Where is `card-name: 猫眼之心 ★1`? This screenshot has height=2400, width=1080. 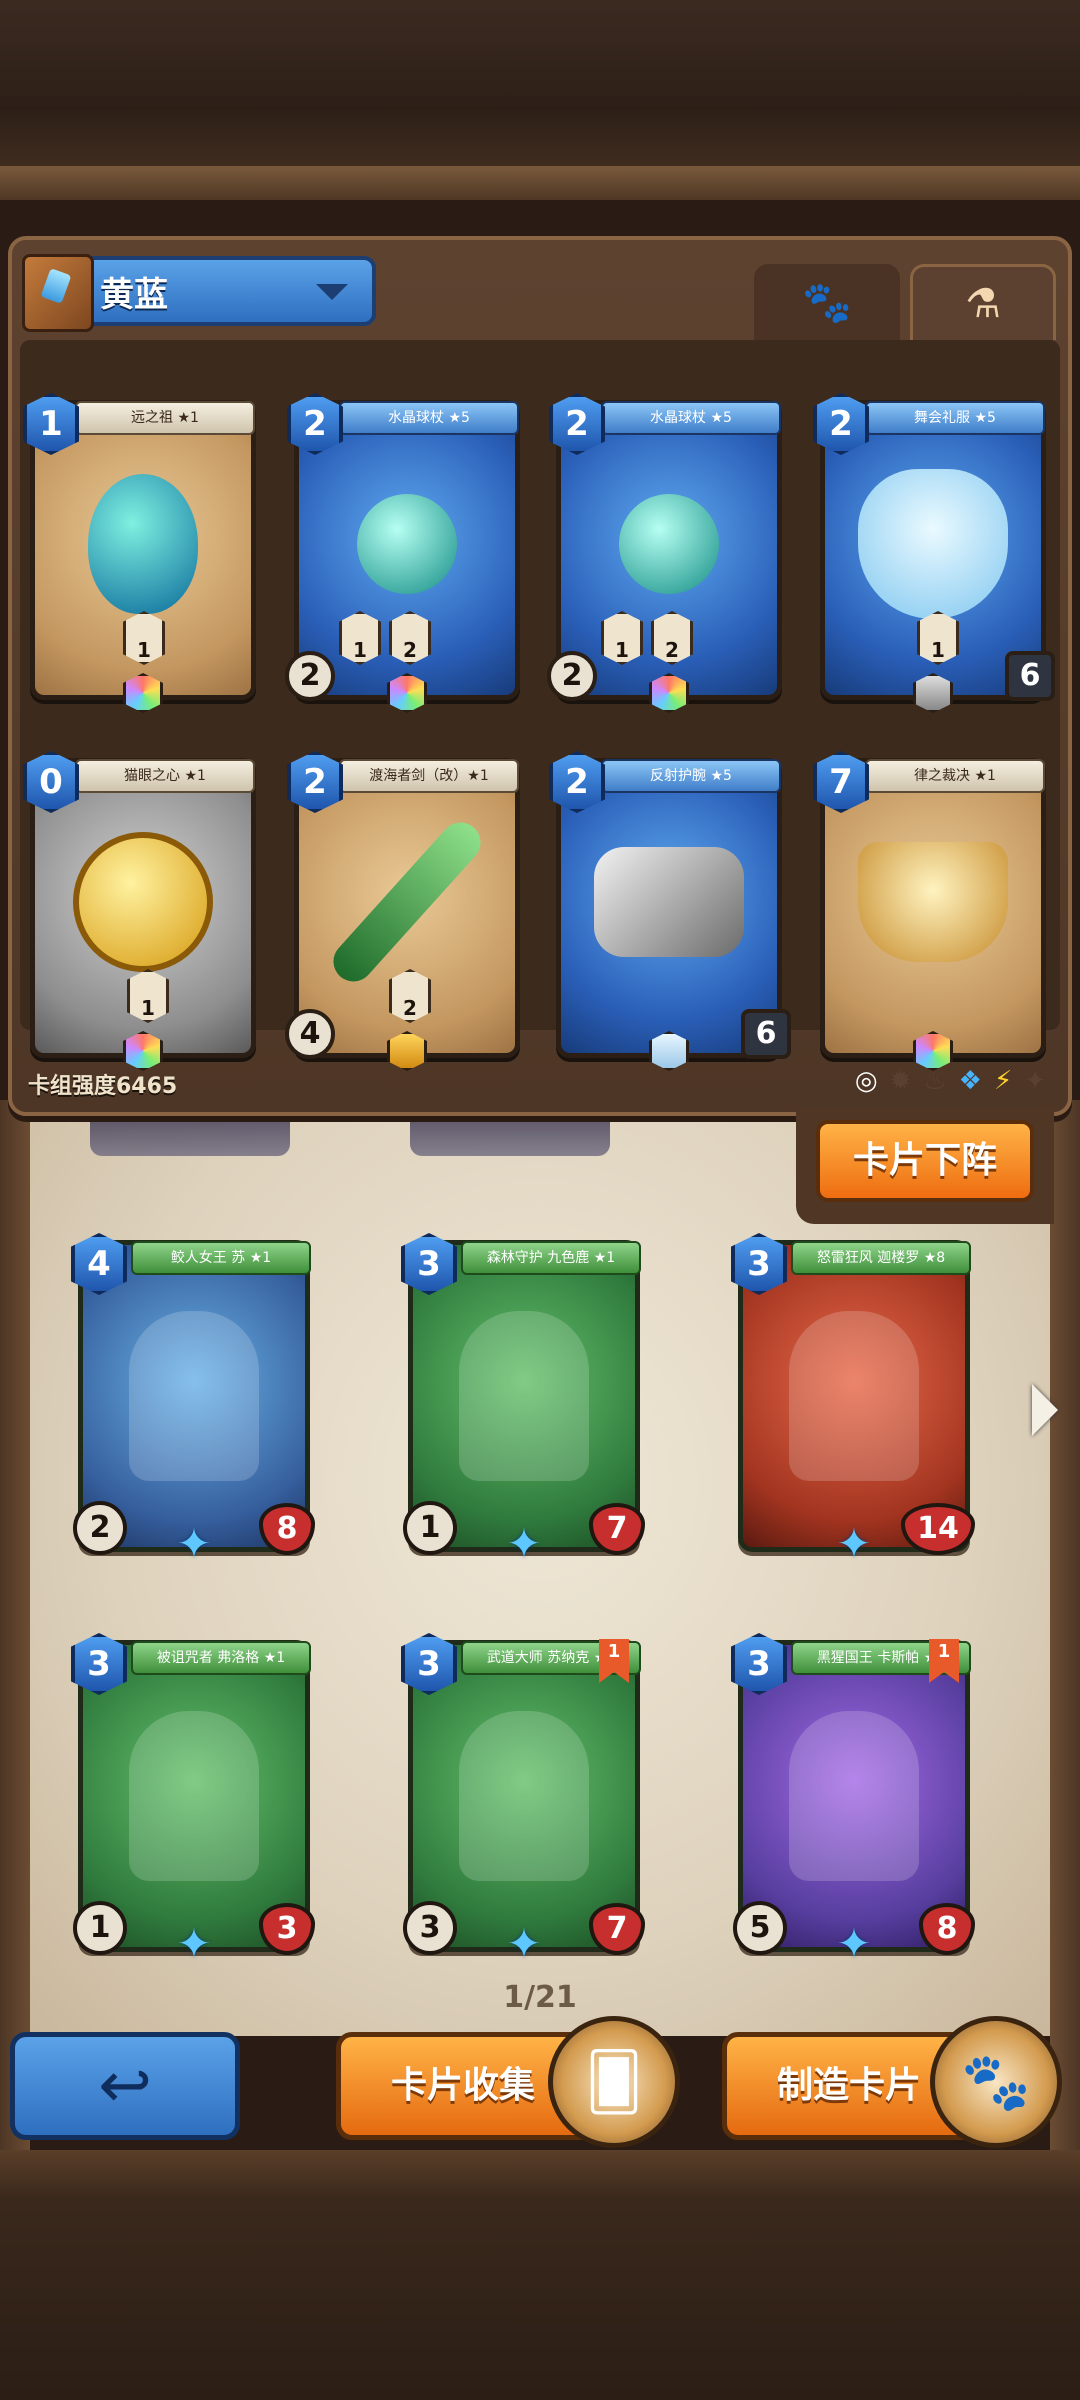 card-name: 猫眼之心 ★1 is located at coordinates (165, 776).